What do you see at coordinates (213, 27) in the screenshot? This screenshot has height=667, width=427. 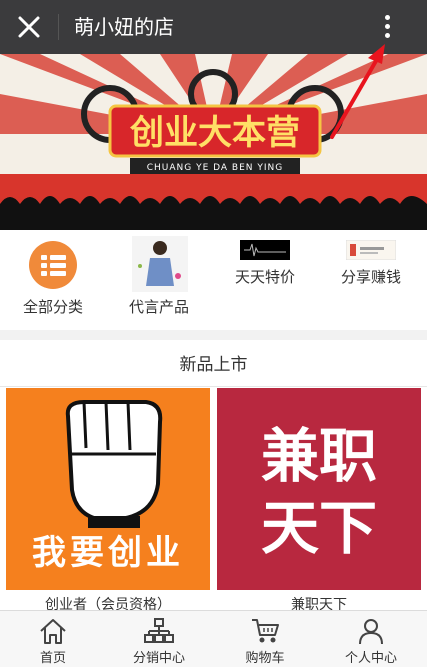 I see `top-bar: 萌小妞的店` at bounding box center [213, 27].